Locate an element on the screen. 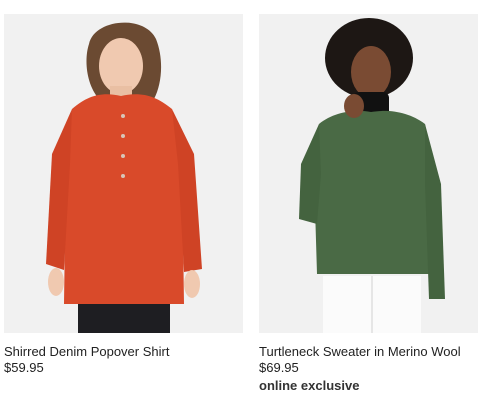  product-price: $69.95 is located at coordinates (279, 367).